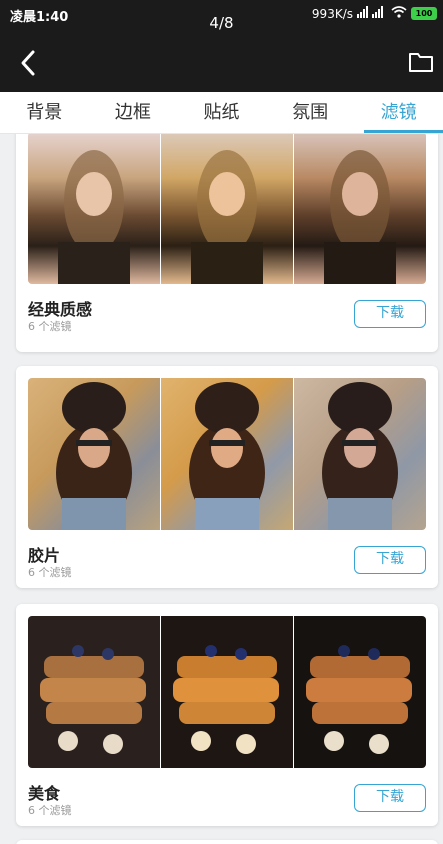  What do you see at coordinates (398, 112) in the screenshot?
I see `tab-filters: 滤镜` at bounding box center [398, 112].